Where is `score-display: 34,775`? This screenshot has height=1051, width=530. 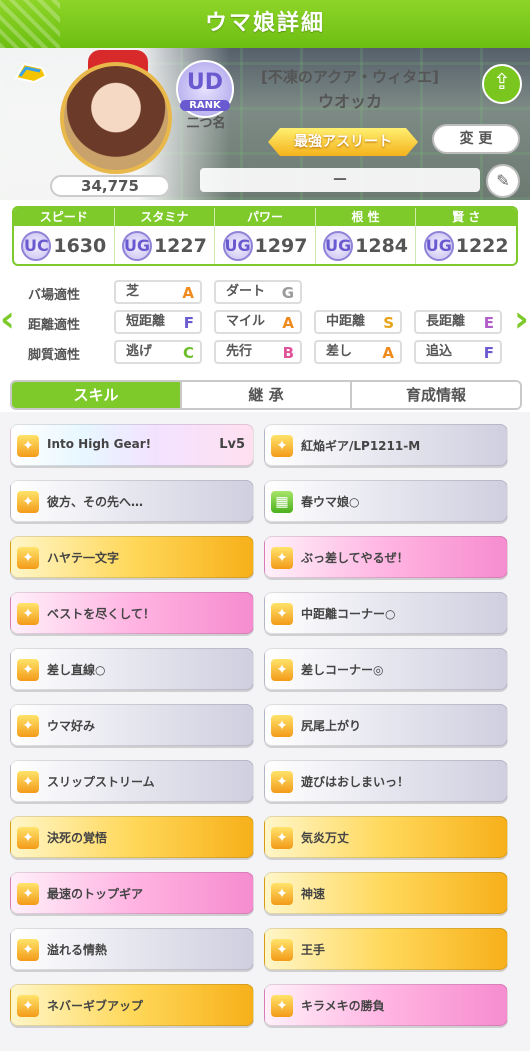
score-display: 34,775 is located at coordinates (110, 186).